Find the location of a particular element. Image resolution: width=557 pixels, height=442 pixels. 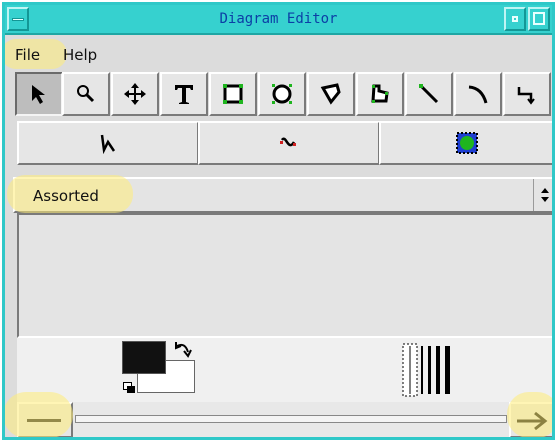

menu-bar: File Help is located at coordinates (278, 54).